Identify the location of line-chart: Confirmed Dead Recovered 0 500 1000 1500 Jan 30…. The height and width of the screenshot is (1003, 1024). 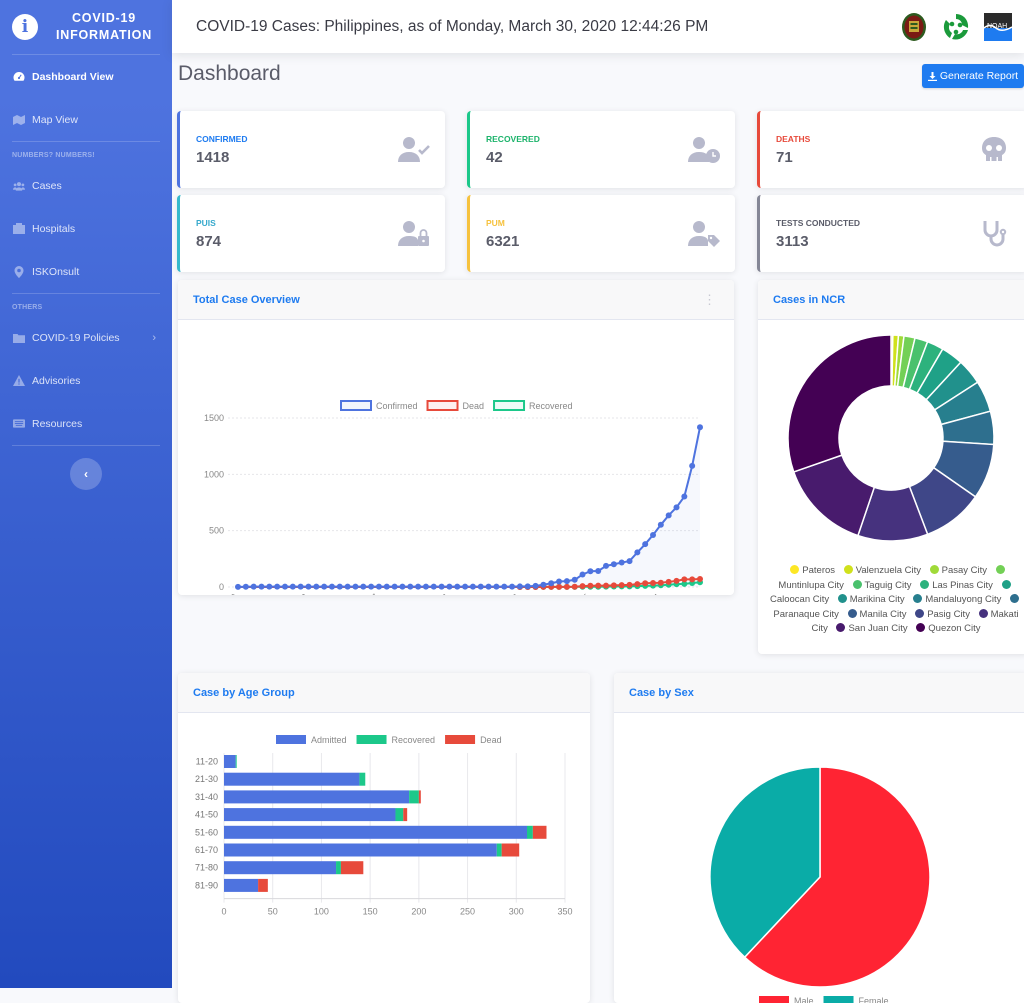
(453, 497).